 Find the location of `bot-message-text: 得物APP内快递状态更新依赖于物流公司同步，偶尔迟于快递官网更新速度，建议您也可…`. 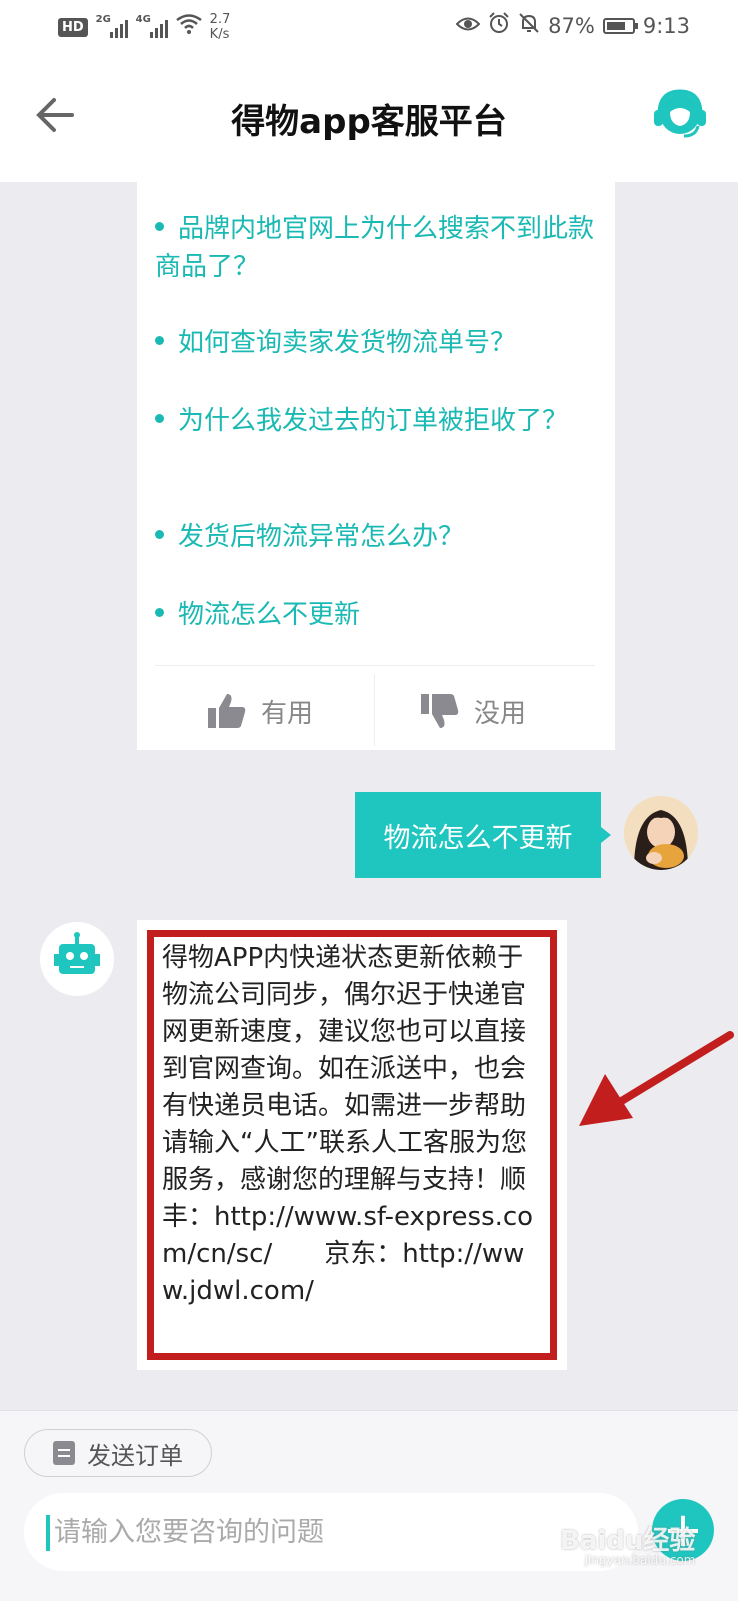

bot-message-text: 得物APP内快递状态更新依赖于物流公司同步，偶尔迟于快递官网更新速度，建议您也可… is located at coordinates (348, 1124).